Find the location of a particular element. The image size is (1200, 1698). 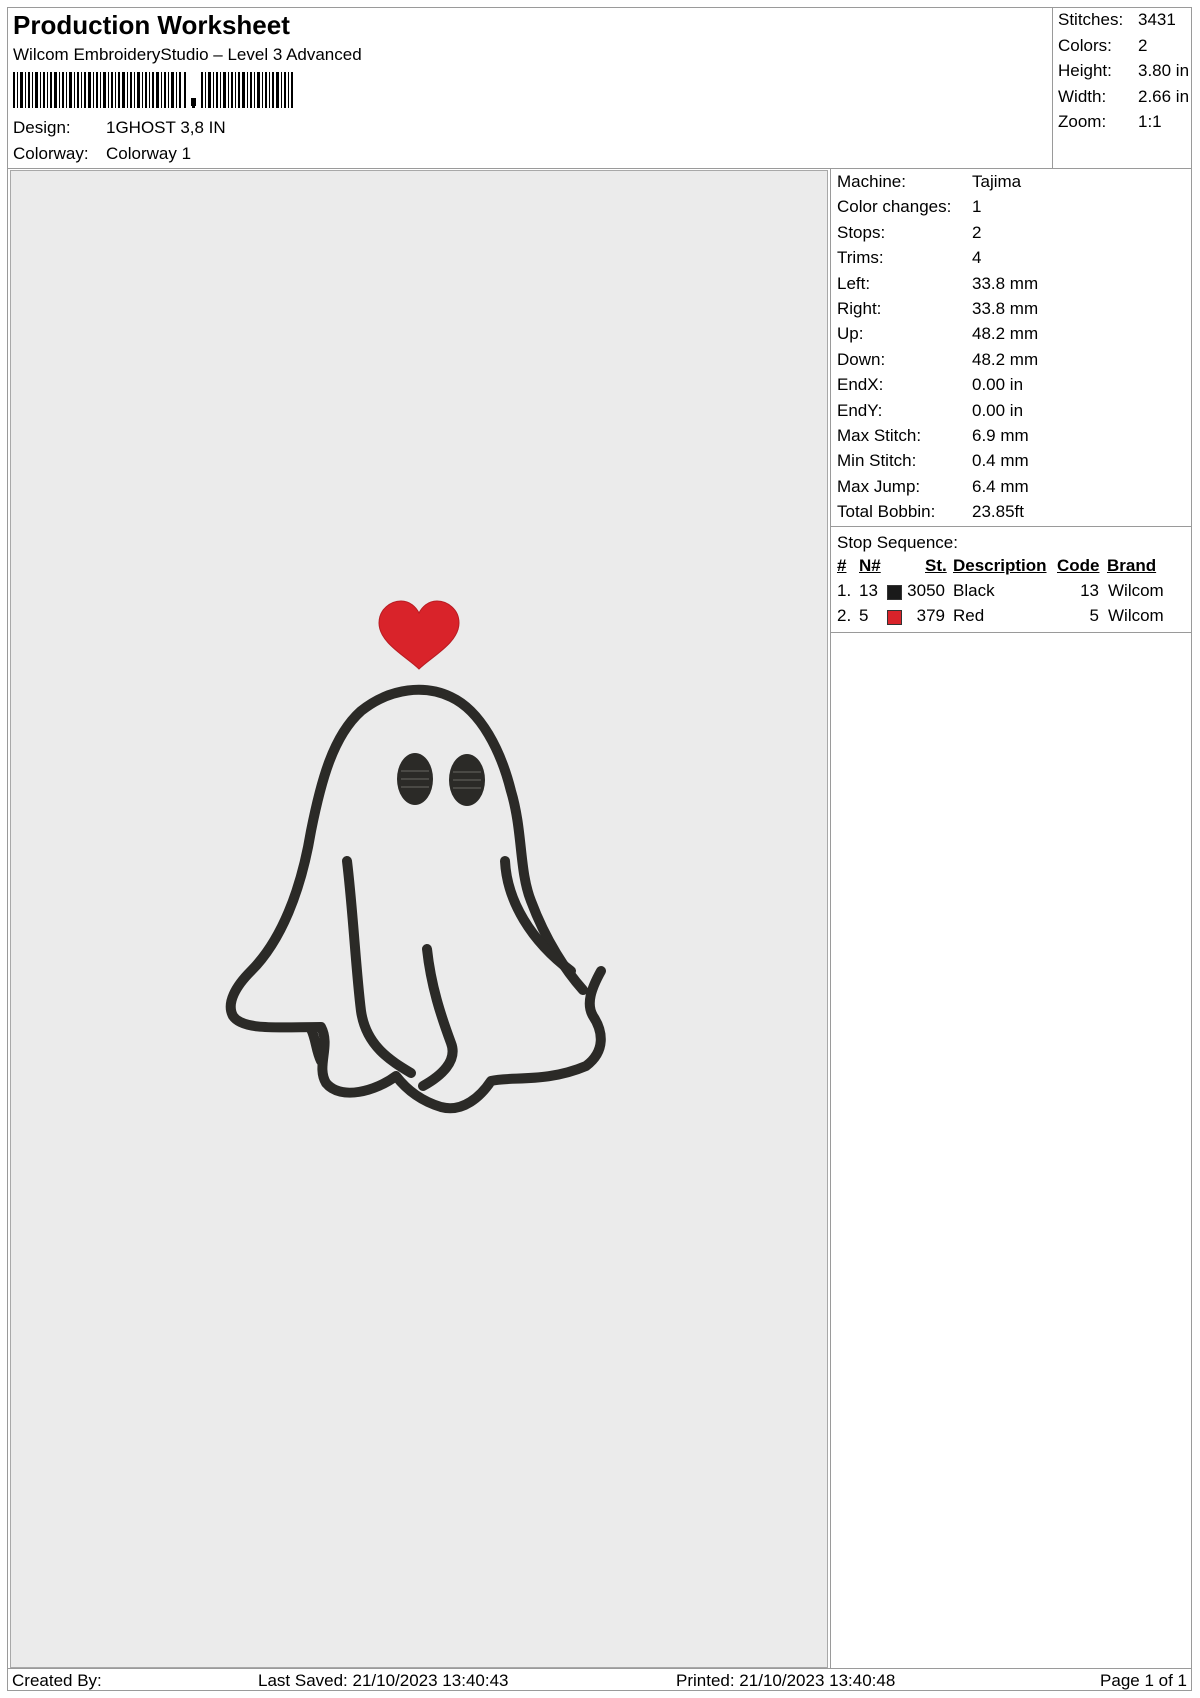

detail-value: 4 is located at coordinates (977, 258).